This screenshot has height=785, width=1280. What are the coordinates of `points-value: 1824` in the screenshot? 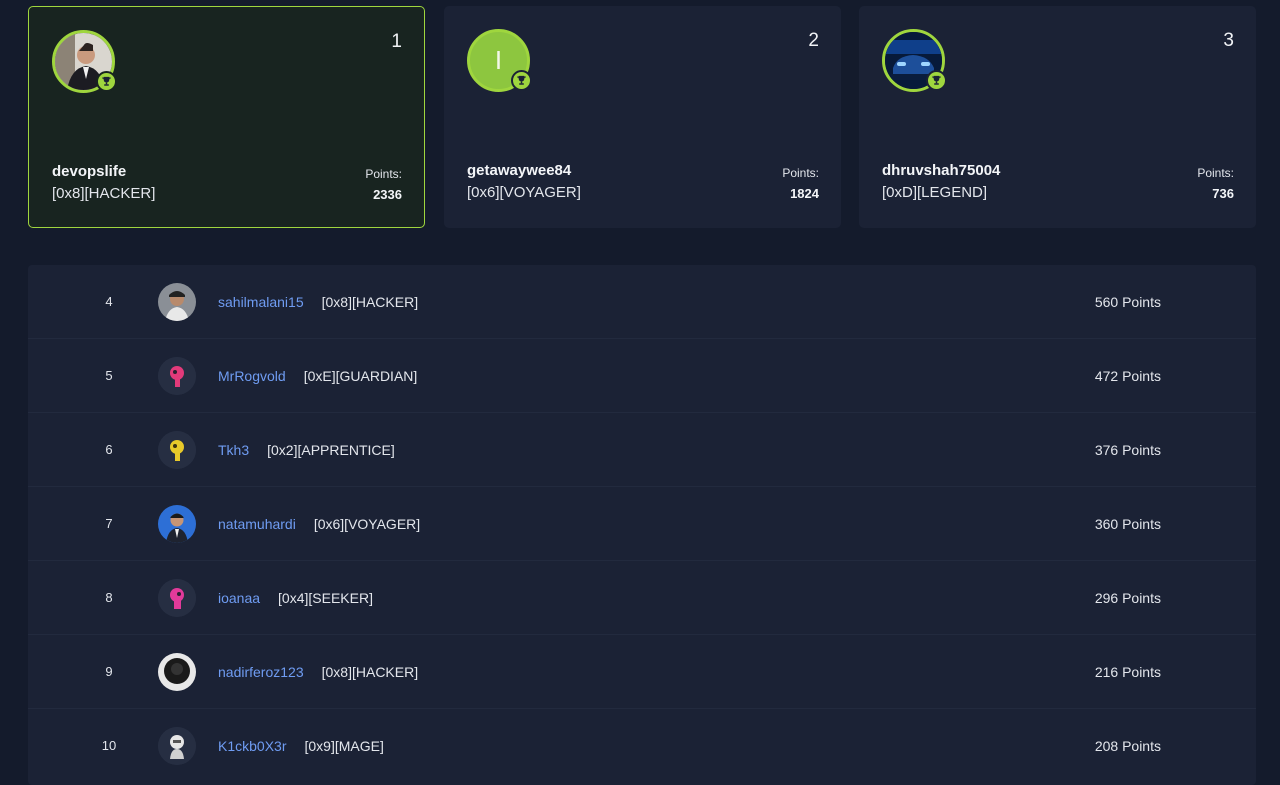 It's located at (804, 193).